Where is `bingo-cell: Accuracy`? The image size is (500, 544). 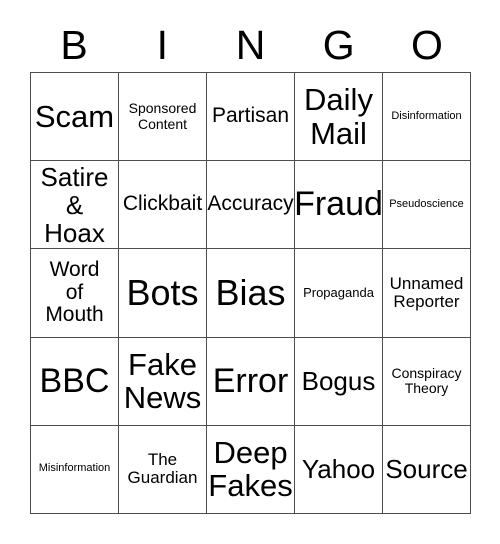 bingo-cell: Accuracy is located at coordinates (251, 205).